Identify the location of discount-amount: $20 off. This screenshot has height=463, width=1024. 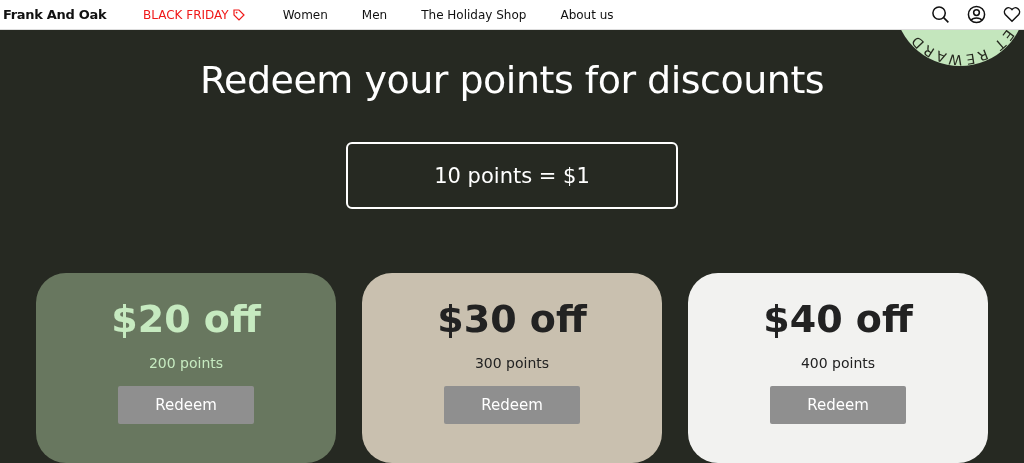
(186, 319).